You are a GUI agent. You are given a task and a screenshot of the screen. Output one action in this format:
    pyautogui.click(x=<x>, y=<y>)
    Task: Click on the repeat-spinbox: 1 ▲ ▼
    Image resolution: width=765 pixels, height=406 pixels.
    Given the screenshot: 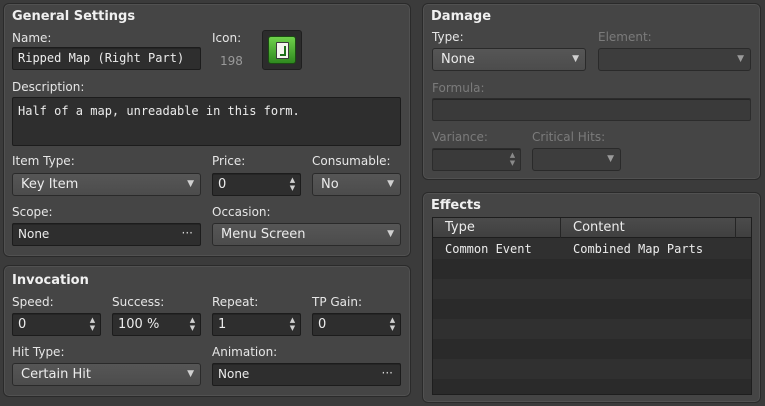 What is the action you would take?
    pyautogui.click(x=256, y=324)
    